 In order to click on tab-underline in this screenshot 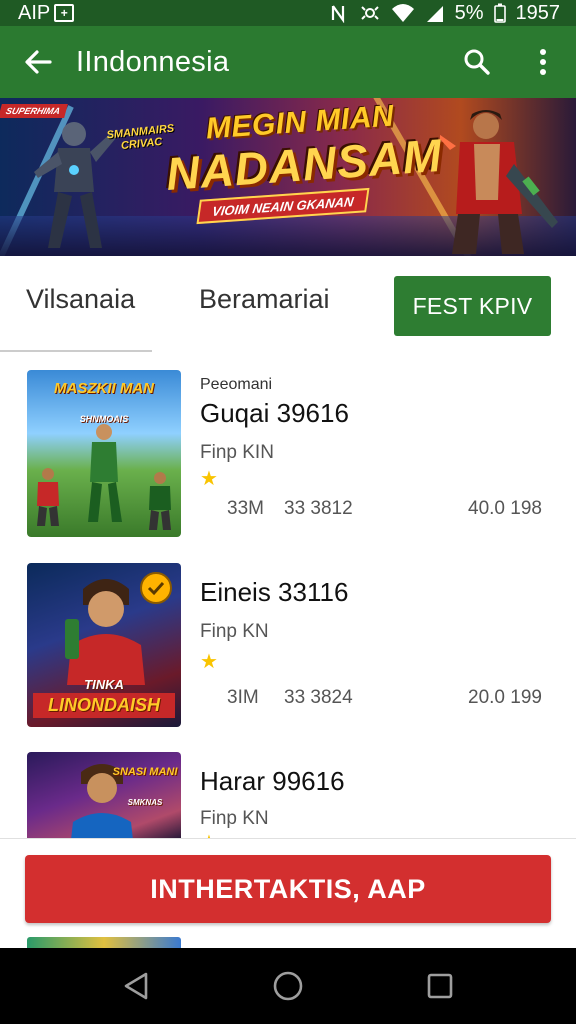, I will do `click(76, 351)`.